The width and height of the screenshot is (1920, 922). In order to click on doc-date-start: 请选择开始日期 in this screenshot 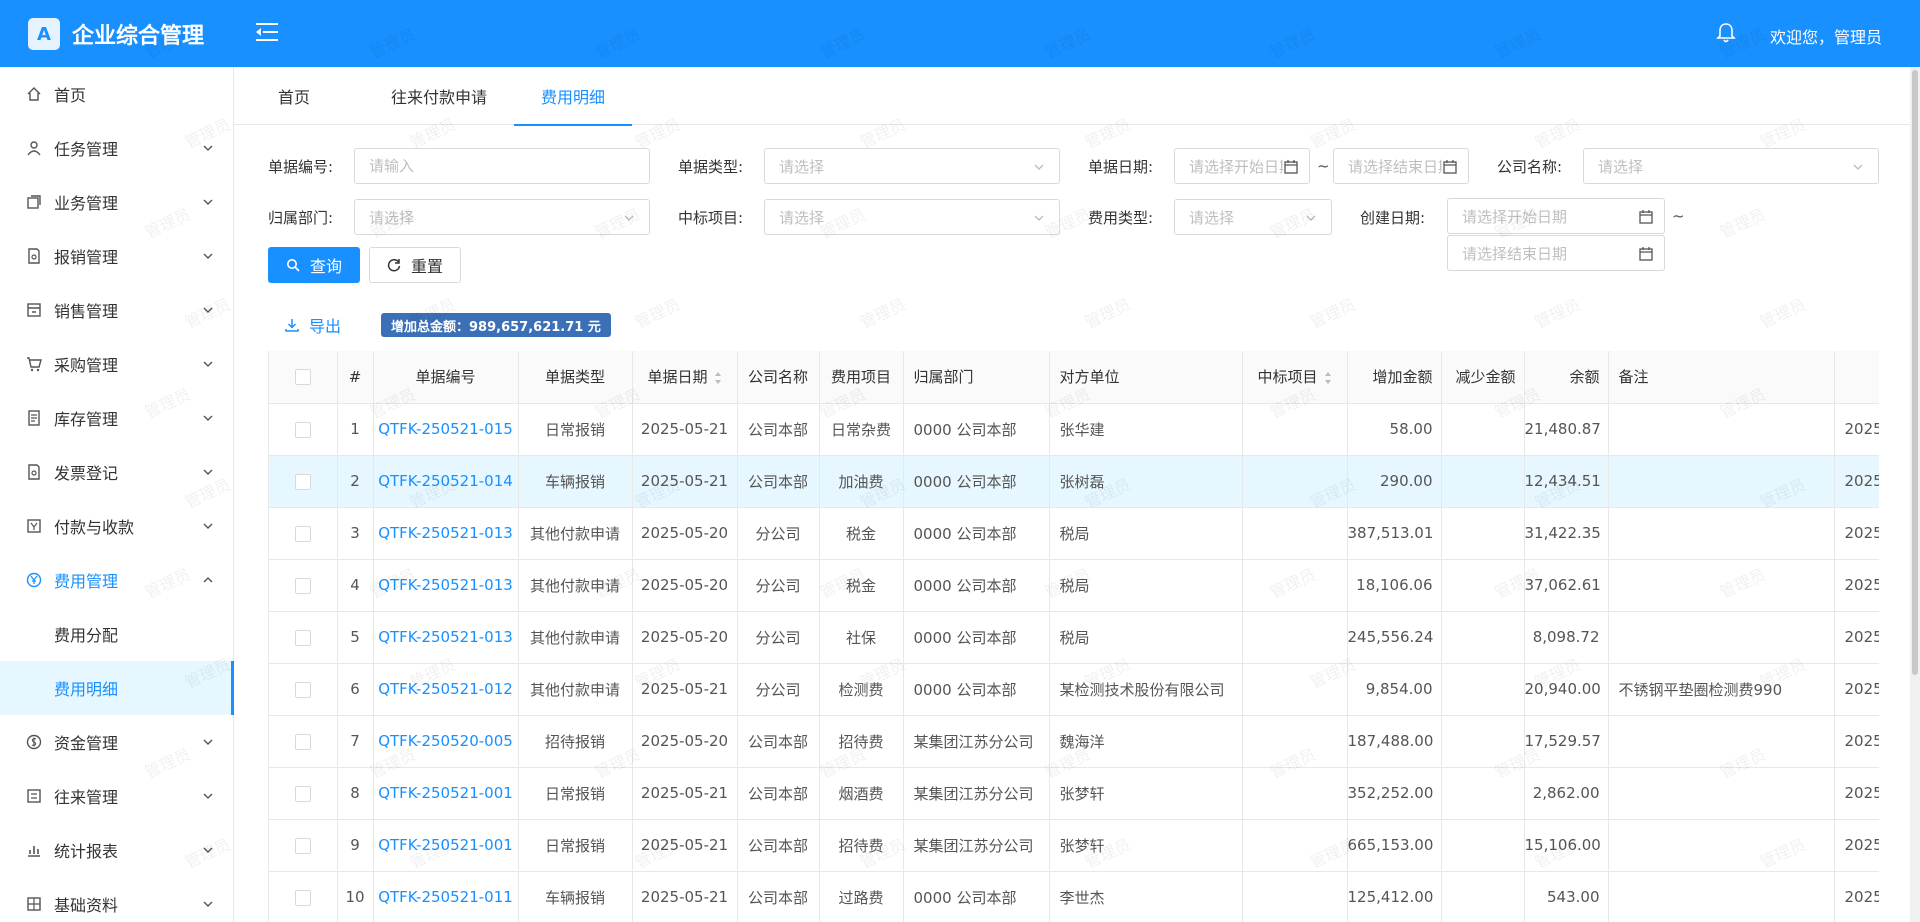, I will do `click(1242, 166)`.